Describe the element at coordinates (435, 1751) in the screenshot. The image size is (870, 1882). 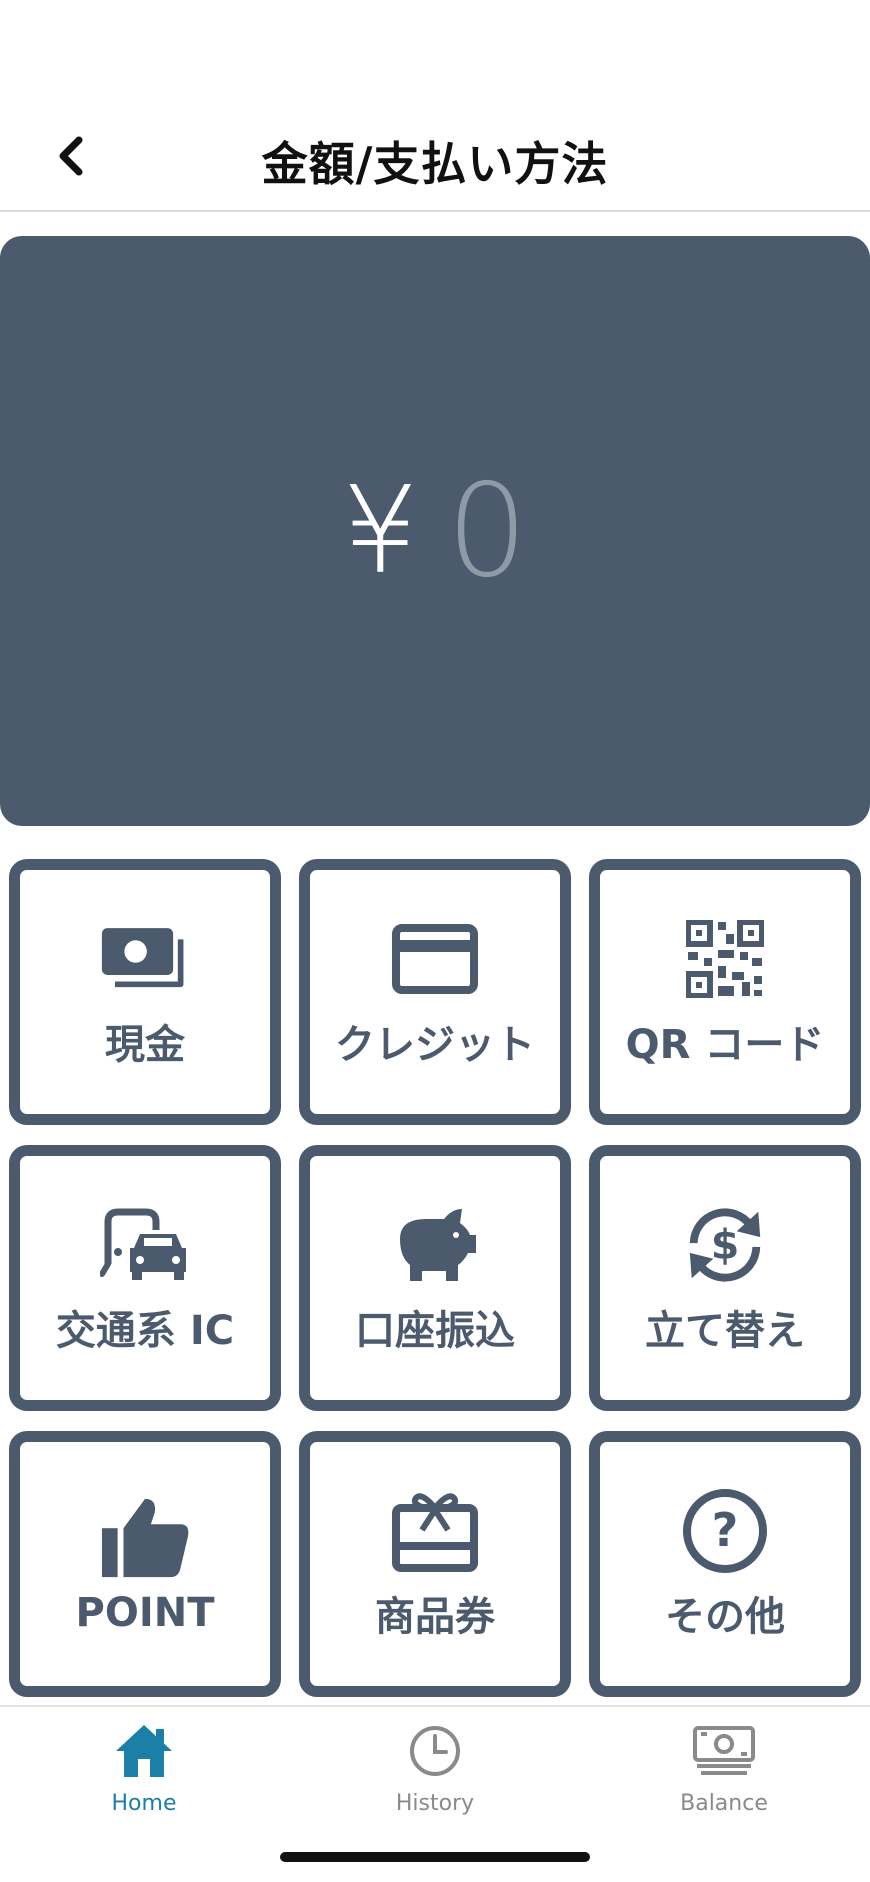
I see `clock-icon` at that location.